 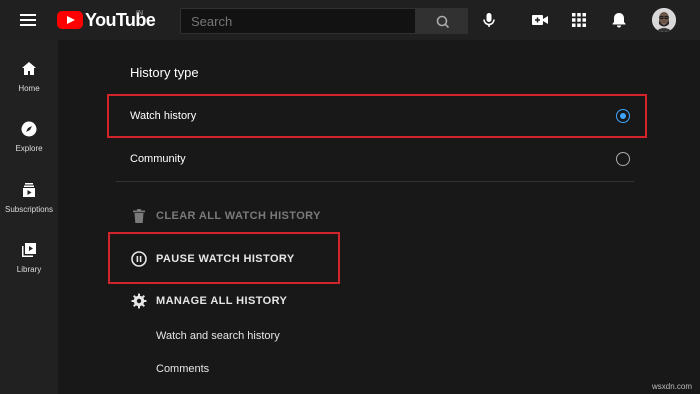 I want to click on search-icon, so click(x=443, y=22).